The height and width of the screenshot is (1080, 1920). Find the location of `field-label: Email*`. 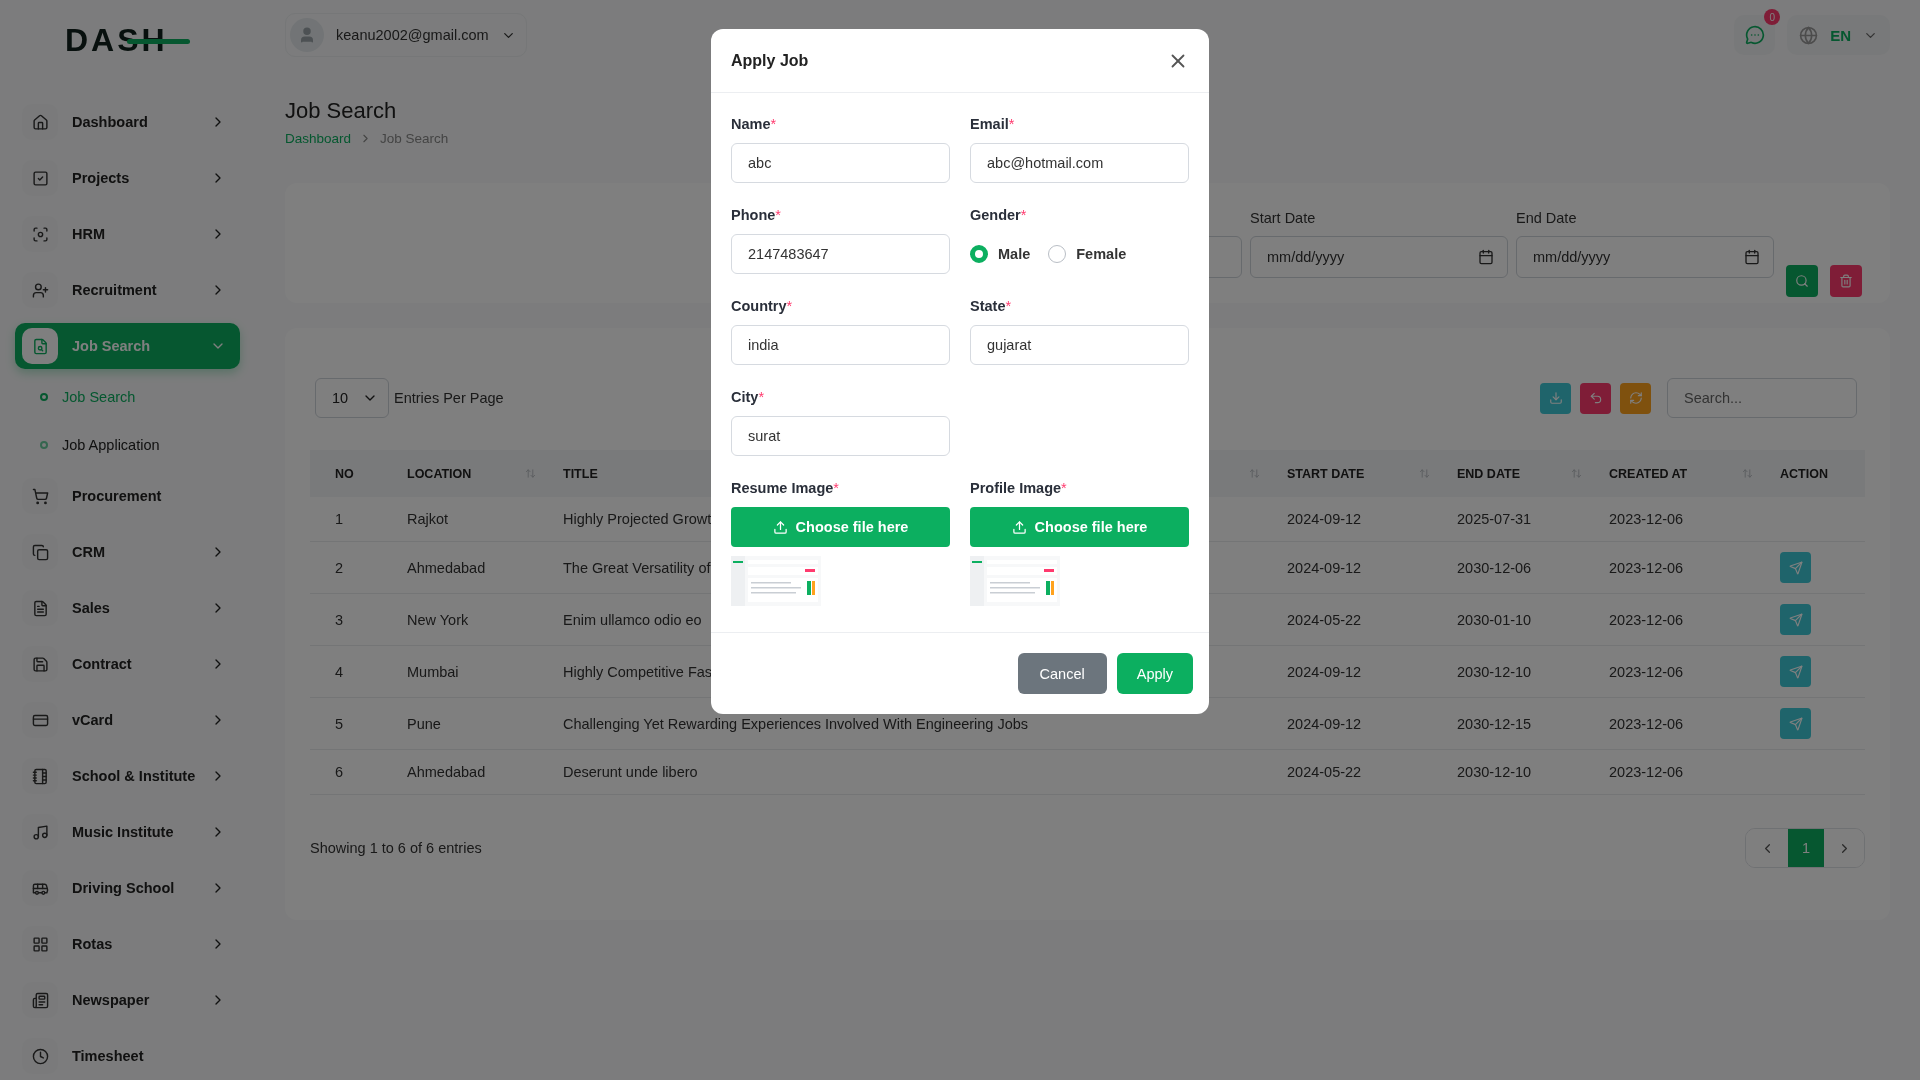

field-label: Email* is located at coordinates (993, 124).